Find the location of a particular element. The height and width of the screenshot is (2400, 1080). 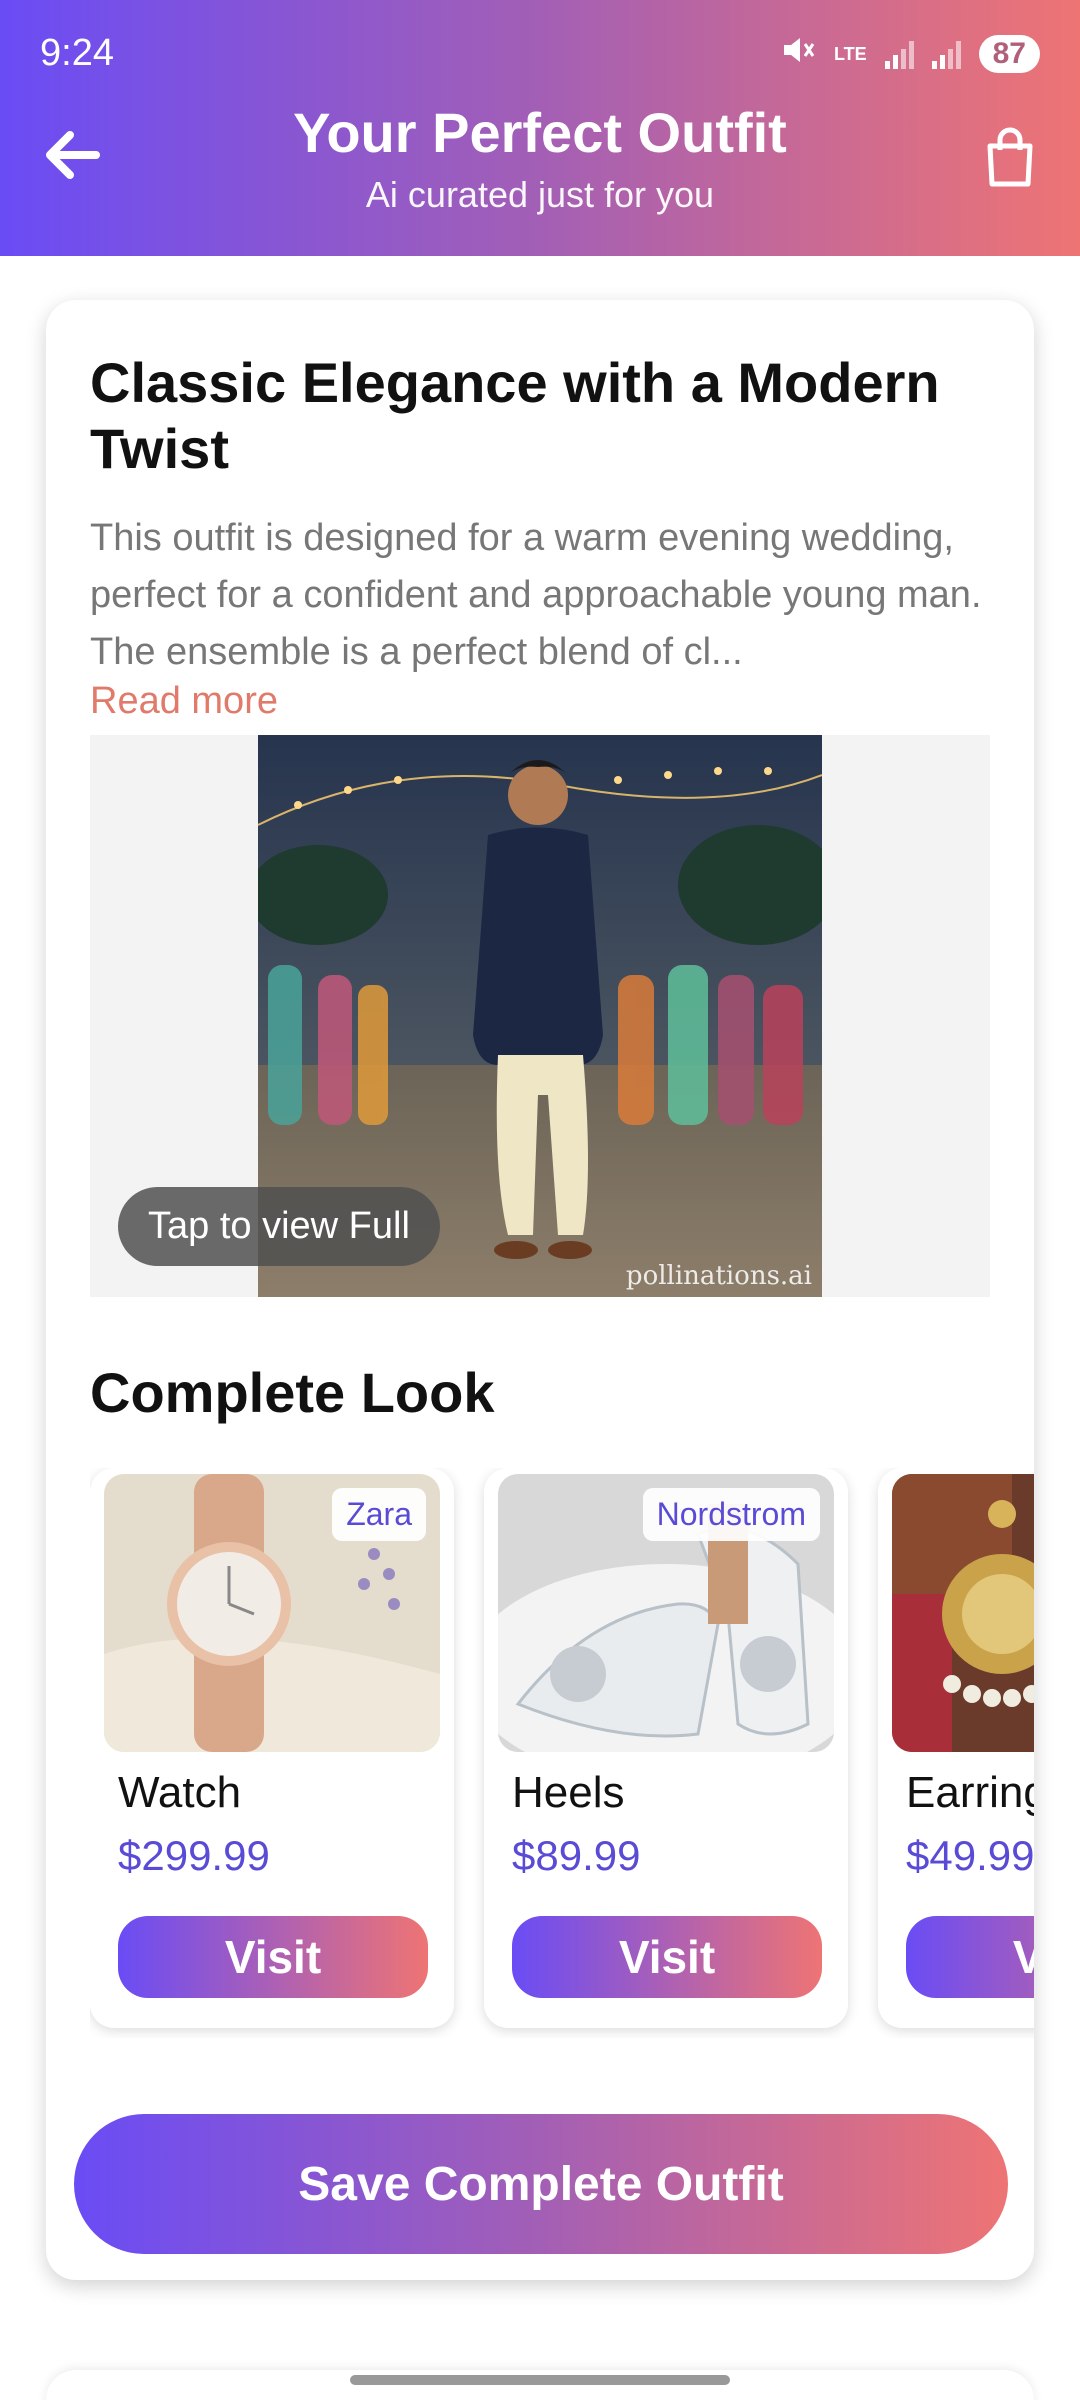

status-icons: LTE 87 is located at coordinates (910, 54).